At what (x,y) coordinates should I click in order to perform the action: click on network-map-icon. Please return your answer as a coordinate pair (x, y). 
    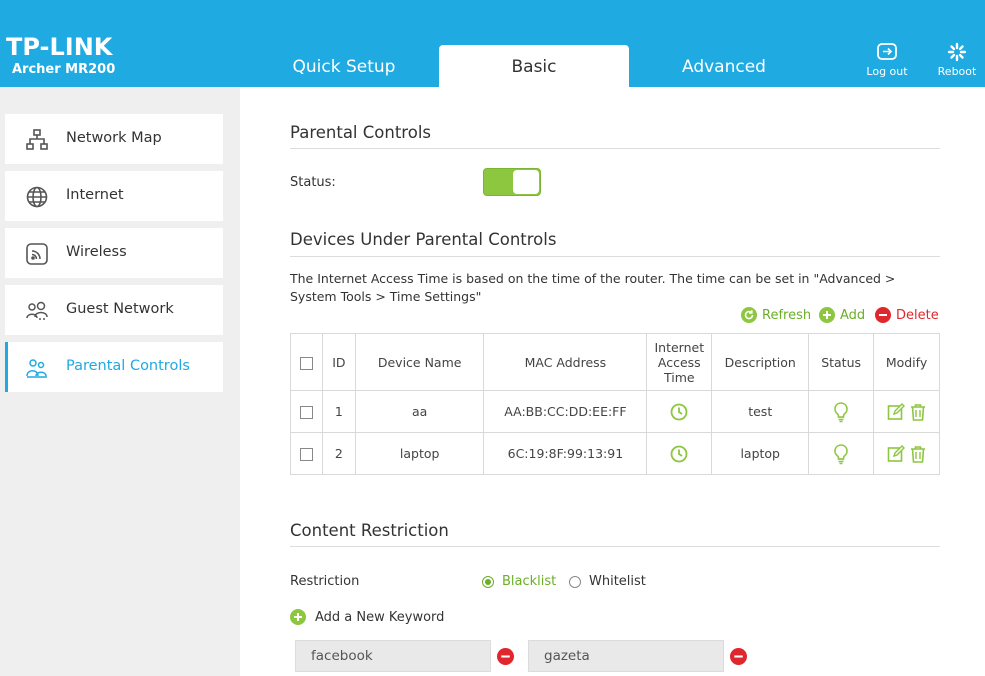
    Looking at the image, I should click on (37, 139).